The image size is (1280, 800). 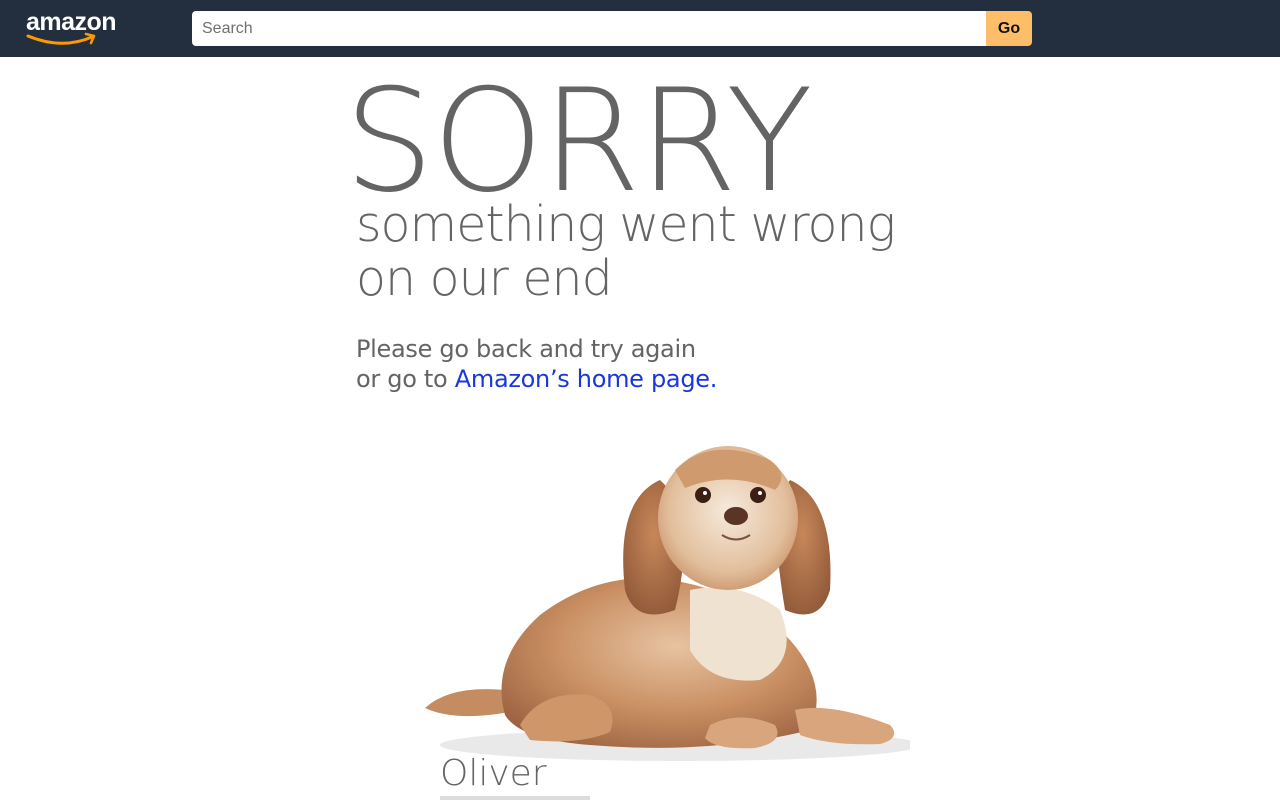 I want to click on instruction-line-1: Please go back and try again, so click(x=526, y=349).